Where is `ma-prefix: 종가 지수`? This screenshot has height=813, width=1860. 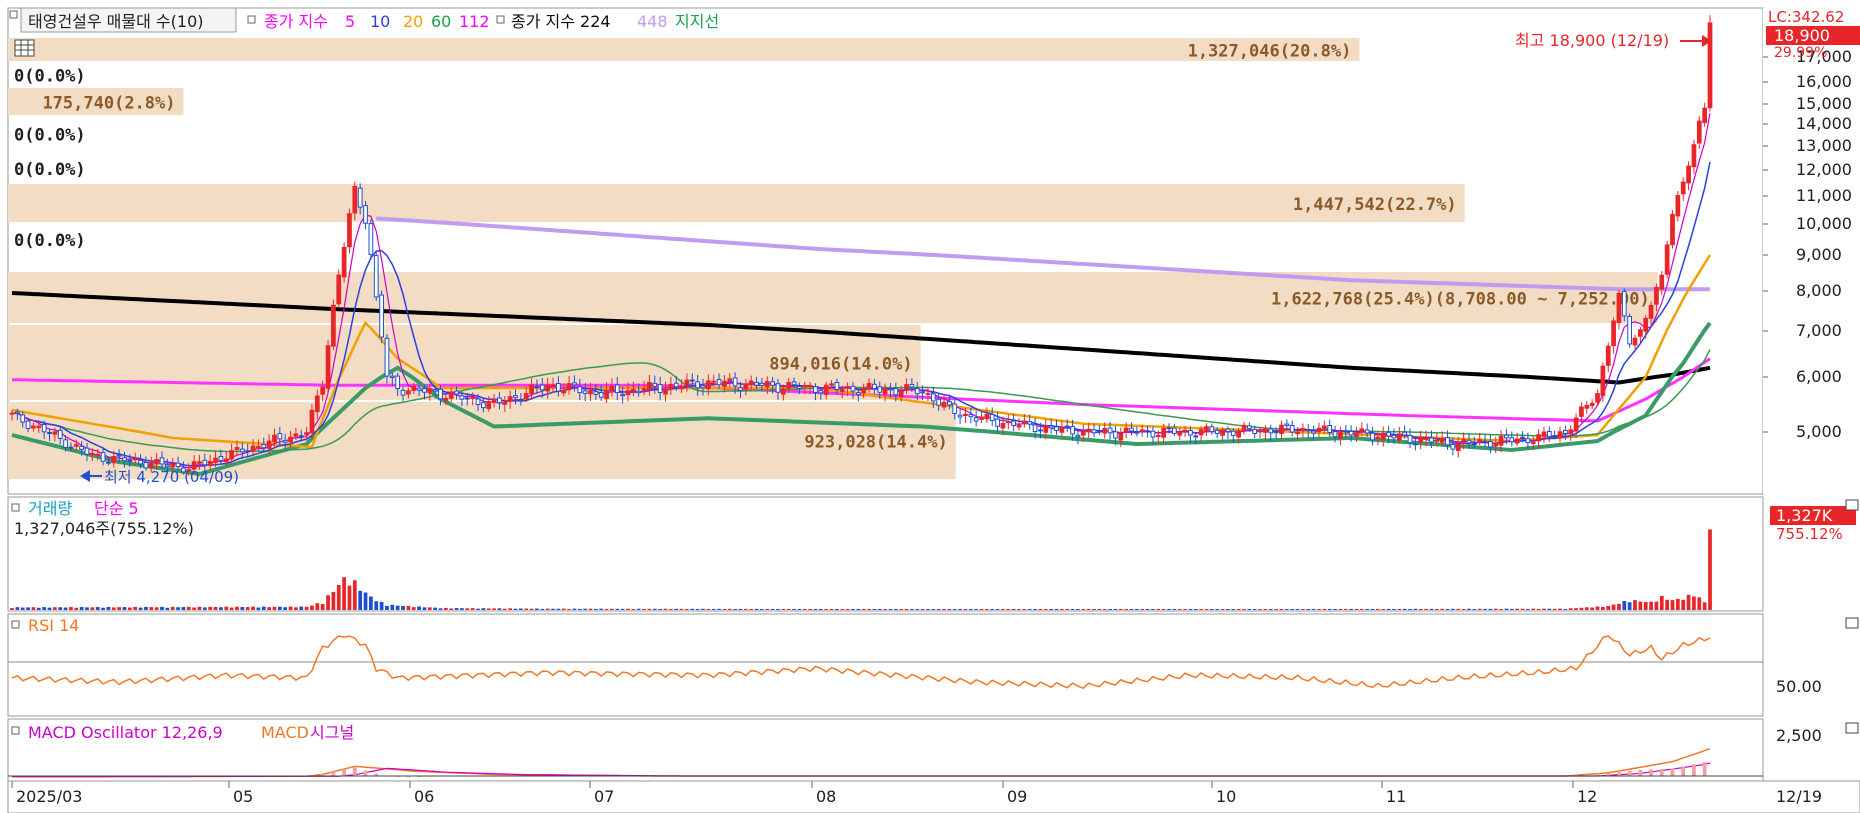 ma-prefix: 종가 지수 is located at coordinates (296, 21).